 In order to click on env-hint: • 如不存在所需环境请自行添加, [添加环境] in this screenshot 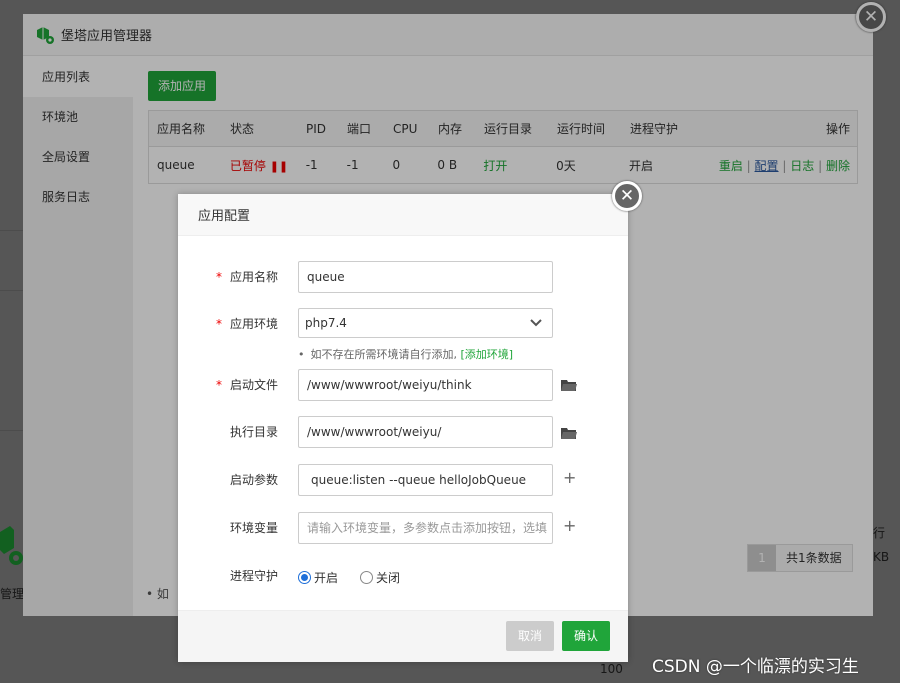, I will do `click(405, 354)`.